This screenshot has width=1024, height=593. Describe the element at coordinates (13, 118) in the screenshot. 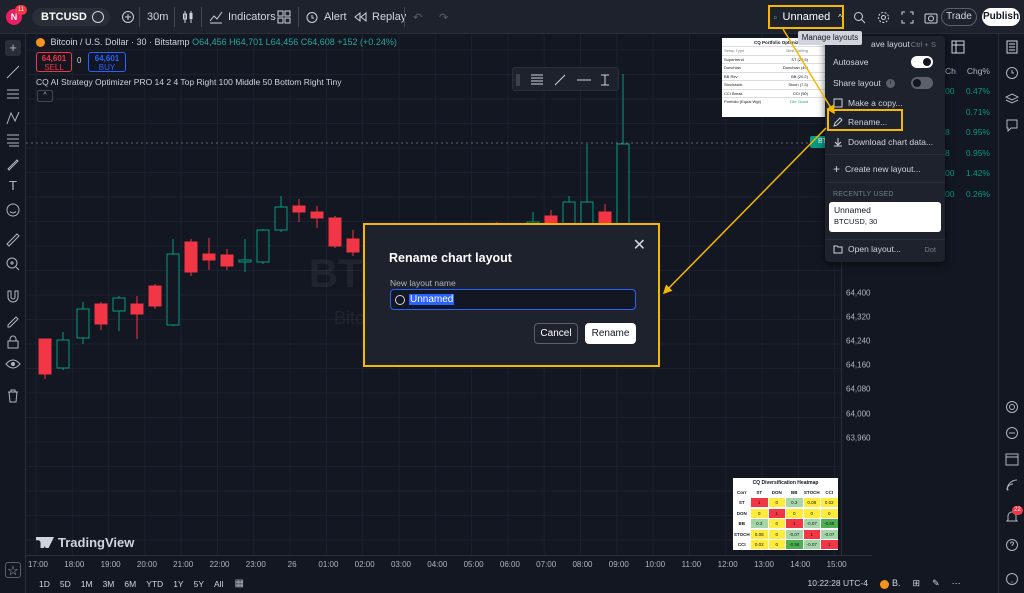

I see `pitchfork-icon` at that location.